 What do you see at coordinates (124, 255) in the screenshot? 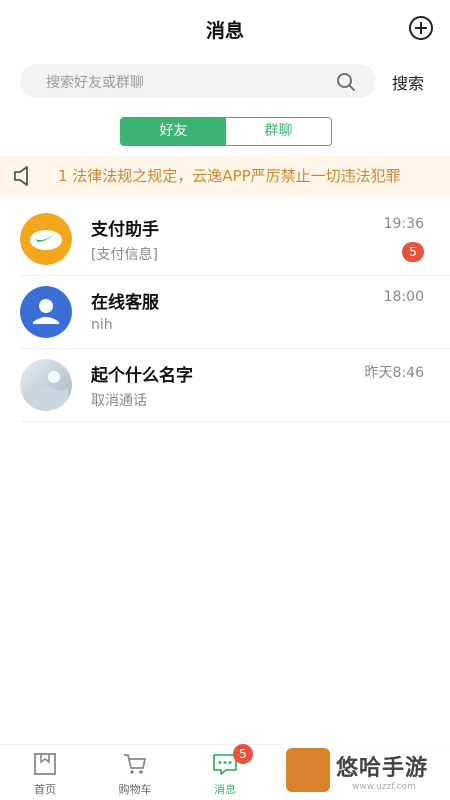
I see `chat-preview: [支付信息]` at bounding box center [124, 255].